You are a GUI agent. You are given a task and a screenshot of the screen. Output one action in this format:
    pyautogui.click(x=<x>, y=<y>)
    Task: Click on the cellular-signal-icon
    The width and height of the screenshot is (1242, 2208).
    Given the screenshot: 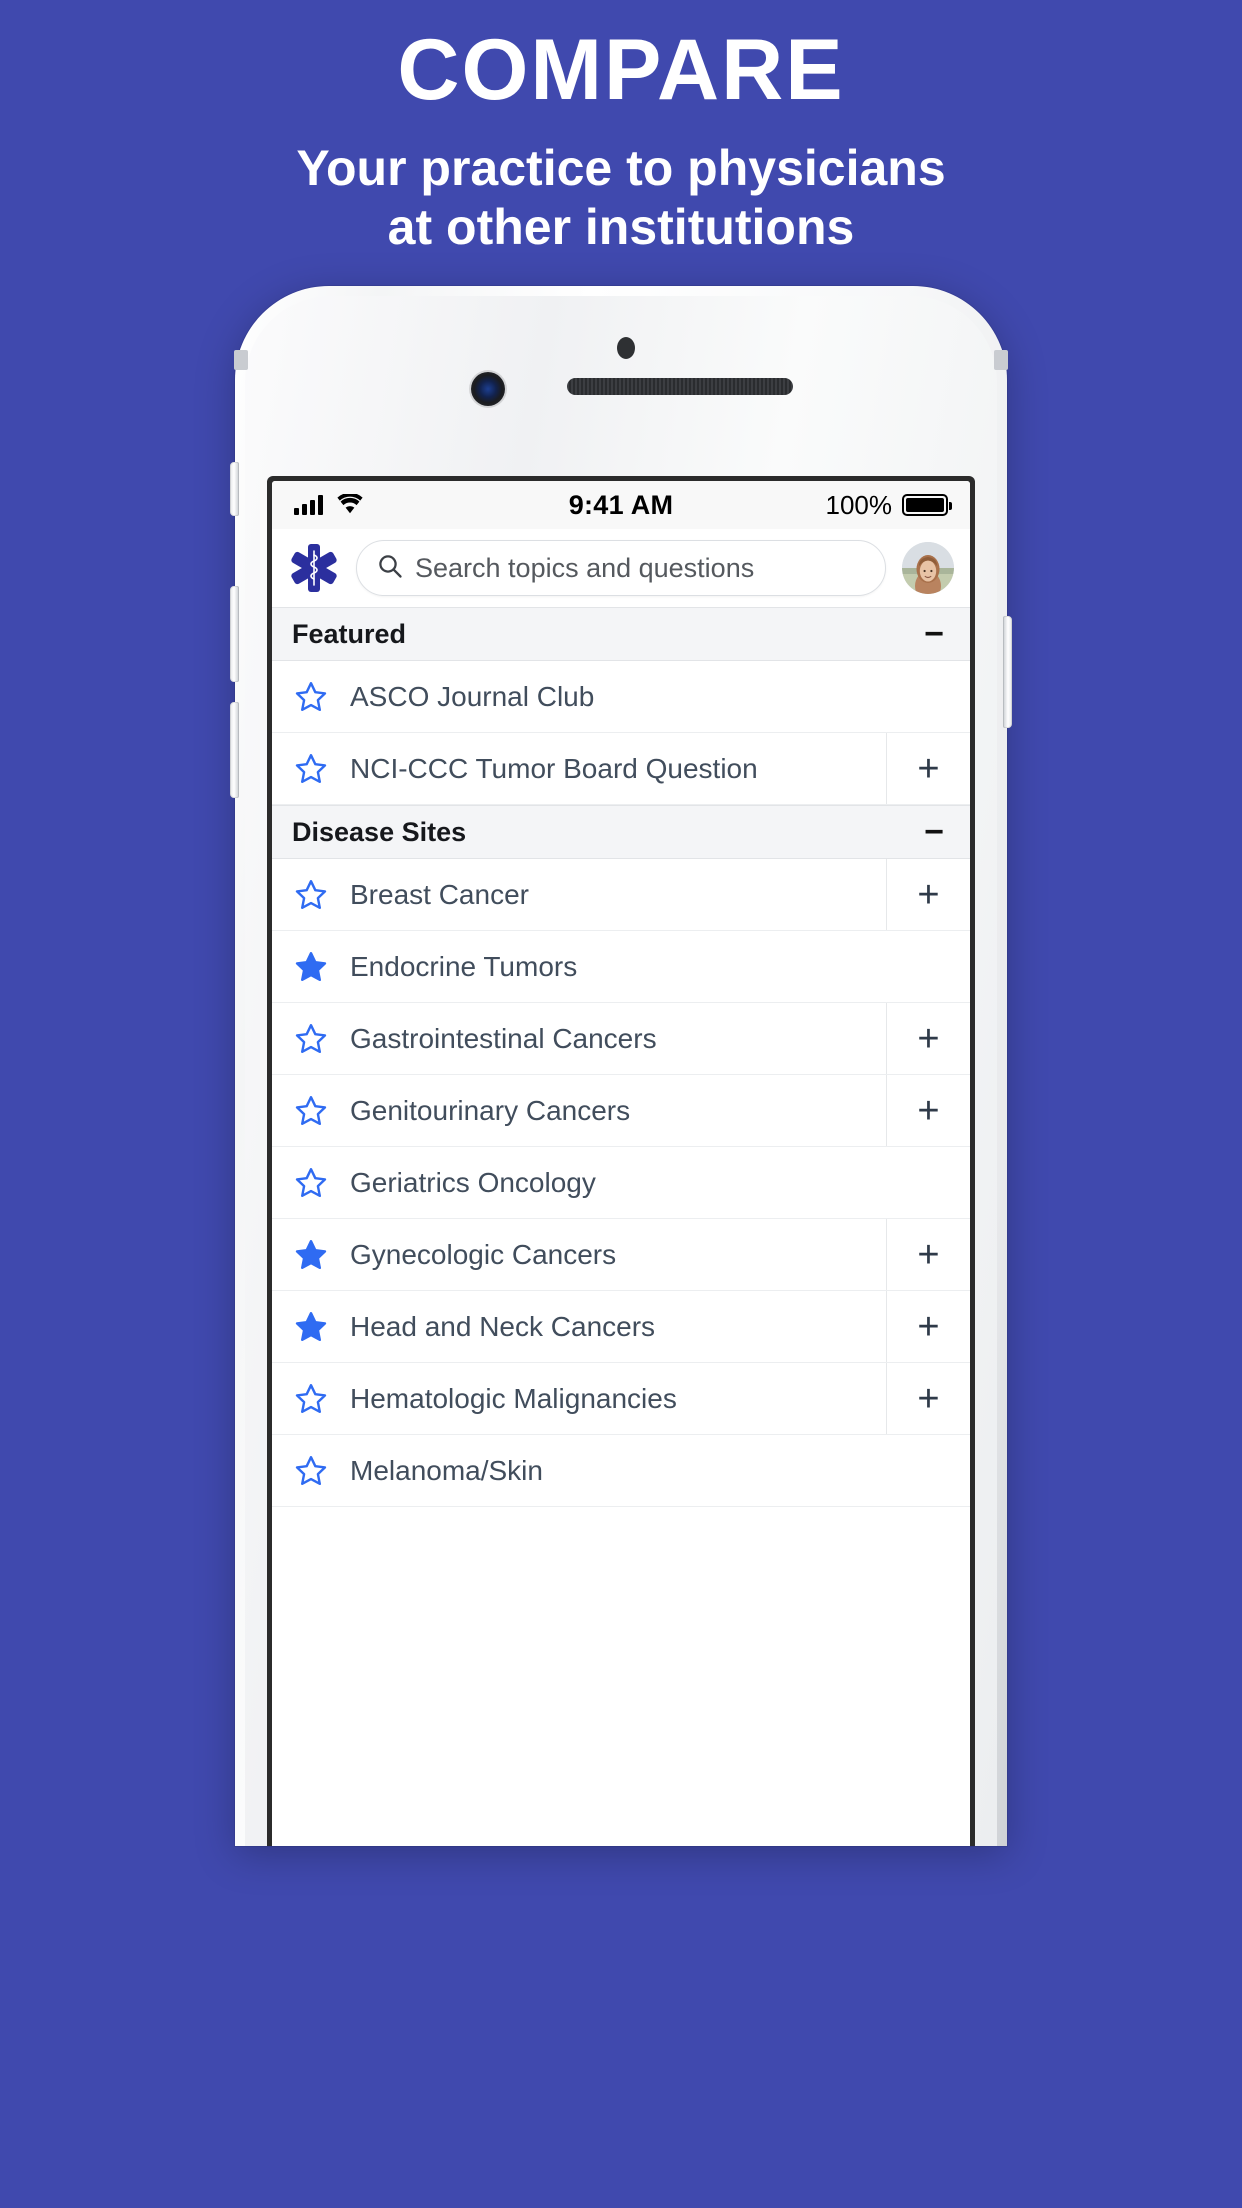 What is the action you would take?
    pyautogui.click(x=308, y=505)
    